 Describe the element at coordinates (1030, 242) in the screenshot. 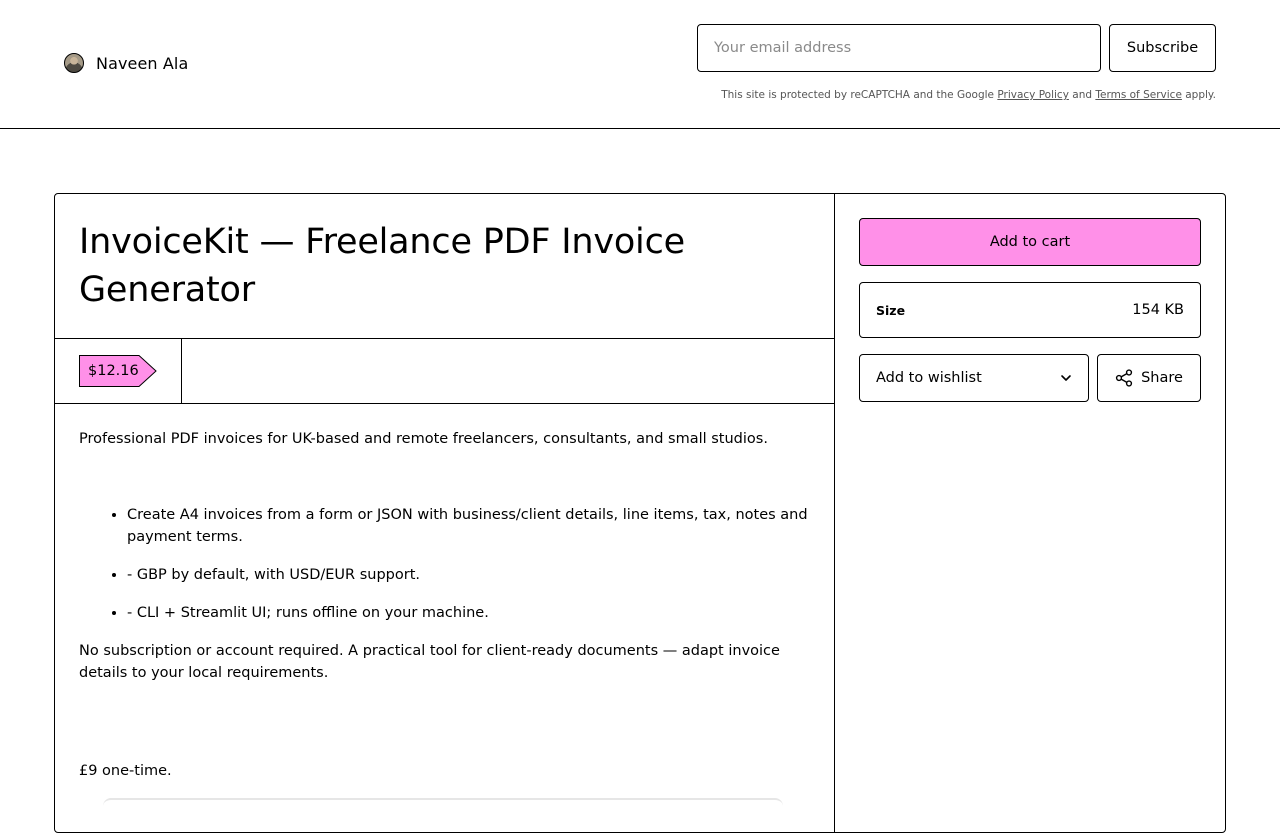

I see `add-to-cart-button: Add to cart` at that location.